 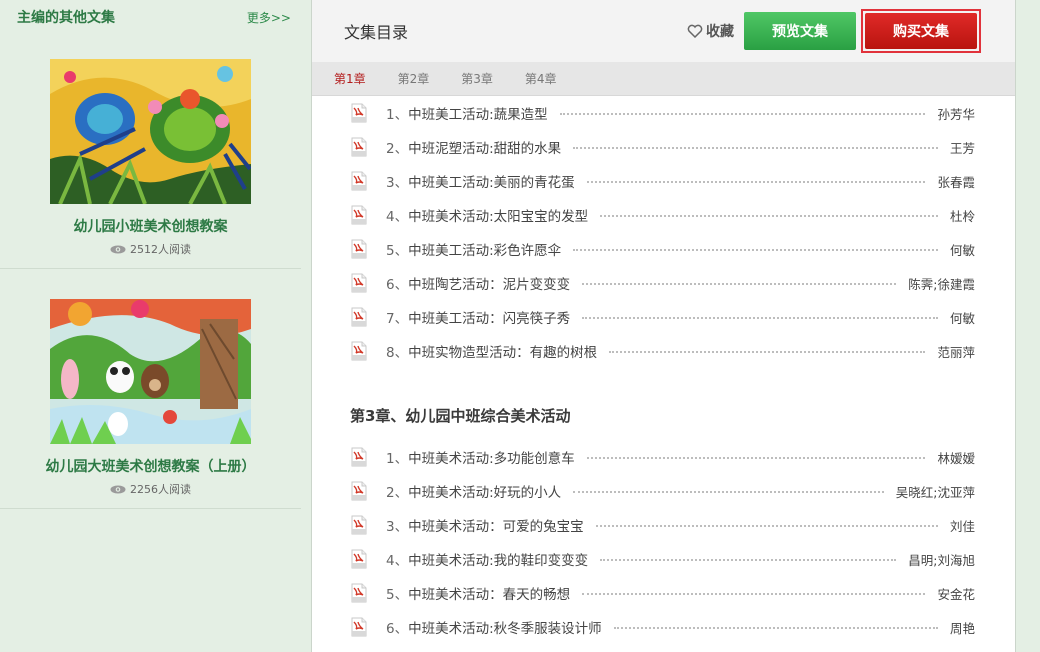 What do you see at coordinates (460, 415) in the screenshot?
I see `chapter-heading: 第3章、幼儿园中班综合美术活动` at bounding box center [460, 415].